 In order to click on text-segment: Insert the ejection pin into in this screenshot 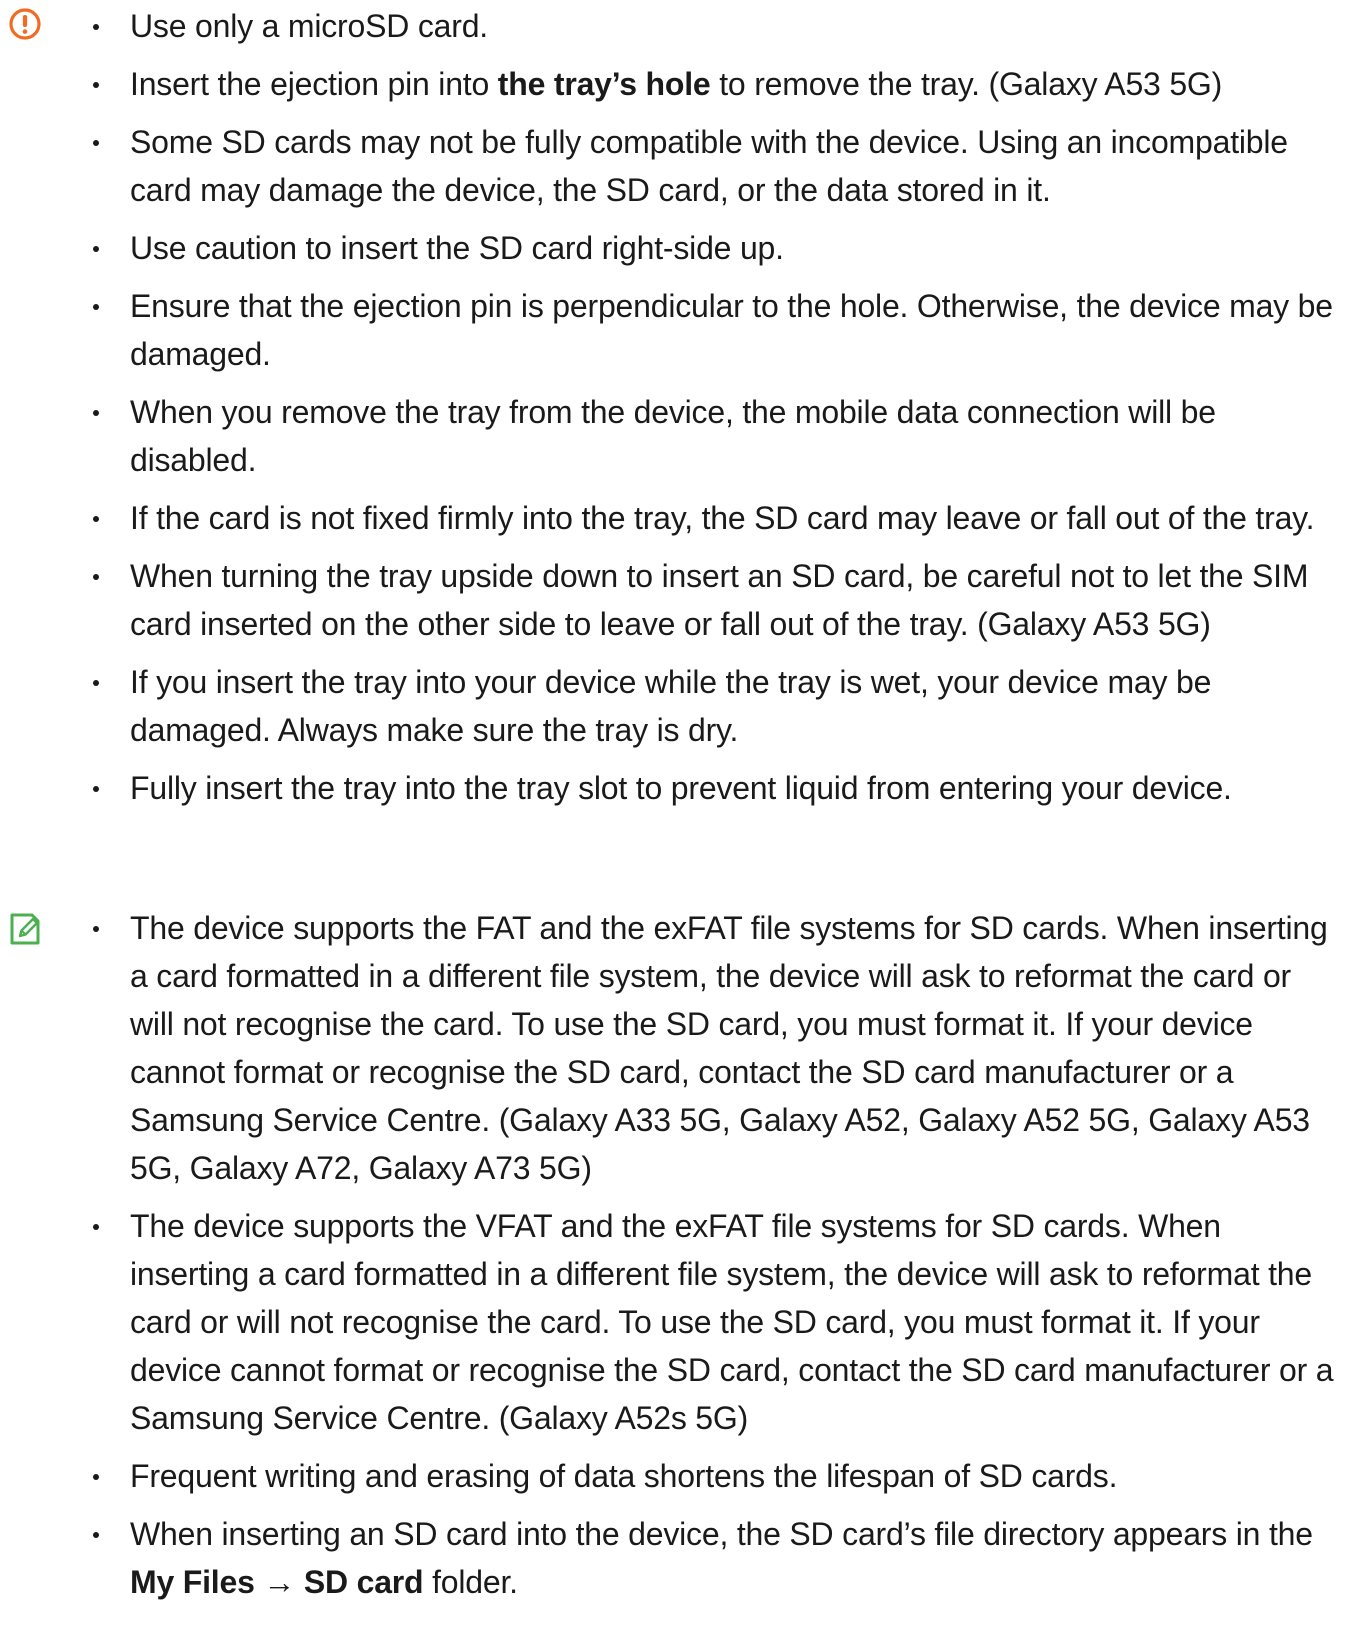, I will do `click(314, 84)`.